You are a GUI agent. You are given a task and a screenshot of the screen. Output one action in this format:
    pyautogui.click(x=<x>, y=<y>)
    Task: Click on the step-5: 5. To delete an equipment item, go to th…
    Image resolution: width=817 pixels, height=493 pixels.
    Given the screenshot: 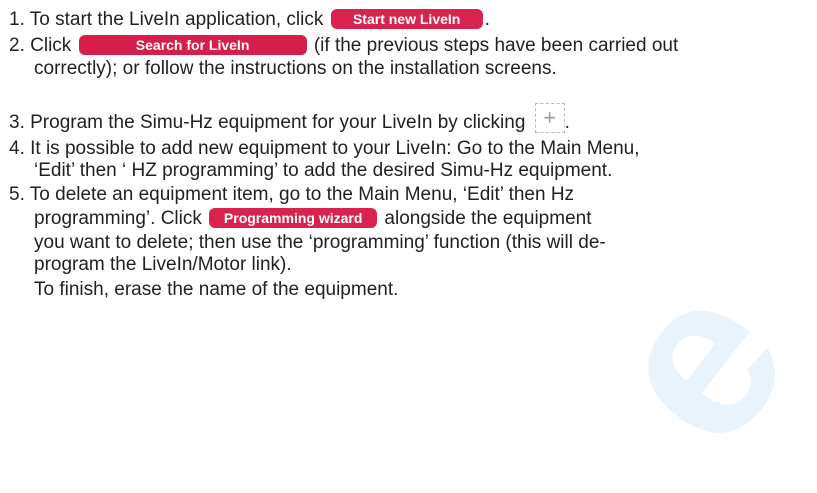 What is the action you would take?
    pyautogui.click(x=292, y=194)
    